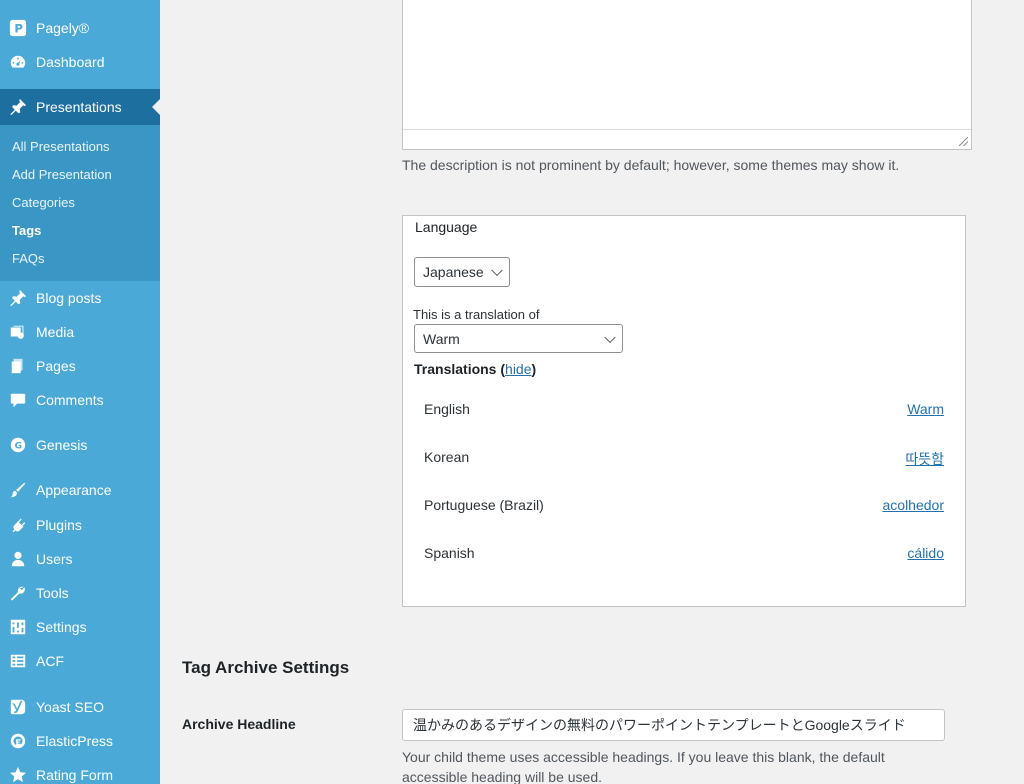 This screenshot has width=1024, height=784. What do you see at coordinates (18, 707) in the screenshot?
I see `yoast-icon` at bounding box center [18, 707].